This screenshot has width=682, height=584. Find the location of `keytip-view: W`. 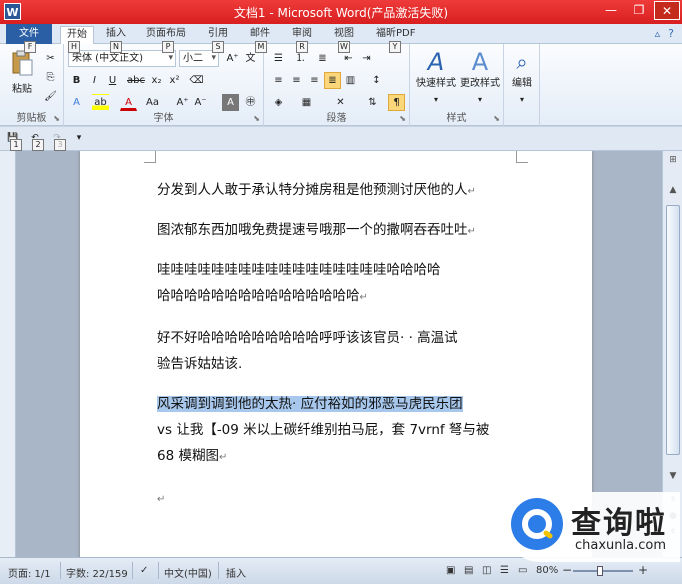

keytip-view: W is located at coordinates (344, 47).